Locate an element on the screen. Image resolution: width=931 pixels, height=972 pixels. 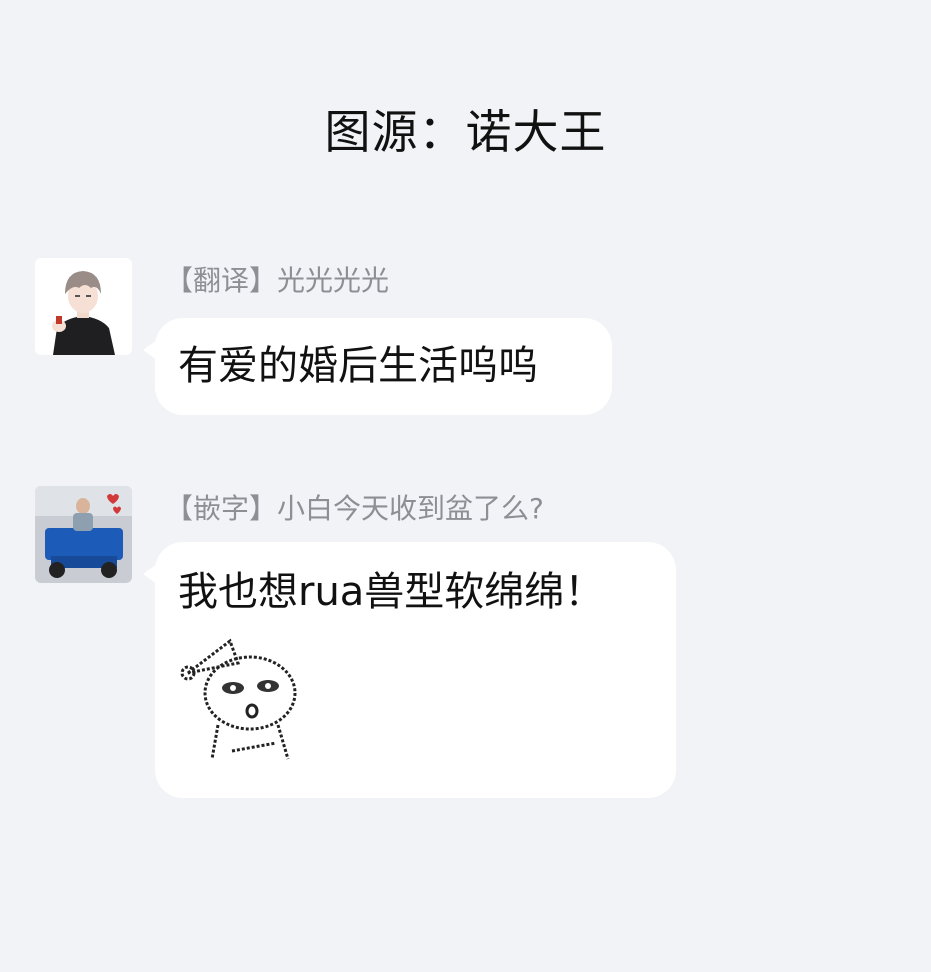
tricycle-rider-avatar-image is located at coordinates (83, 534).